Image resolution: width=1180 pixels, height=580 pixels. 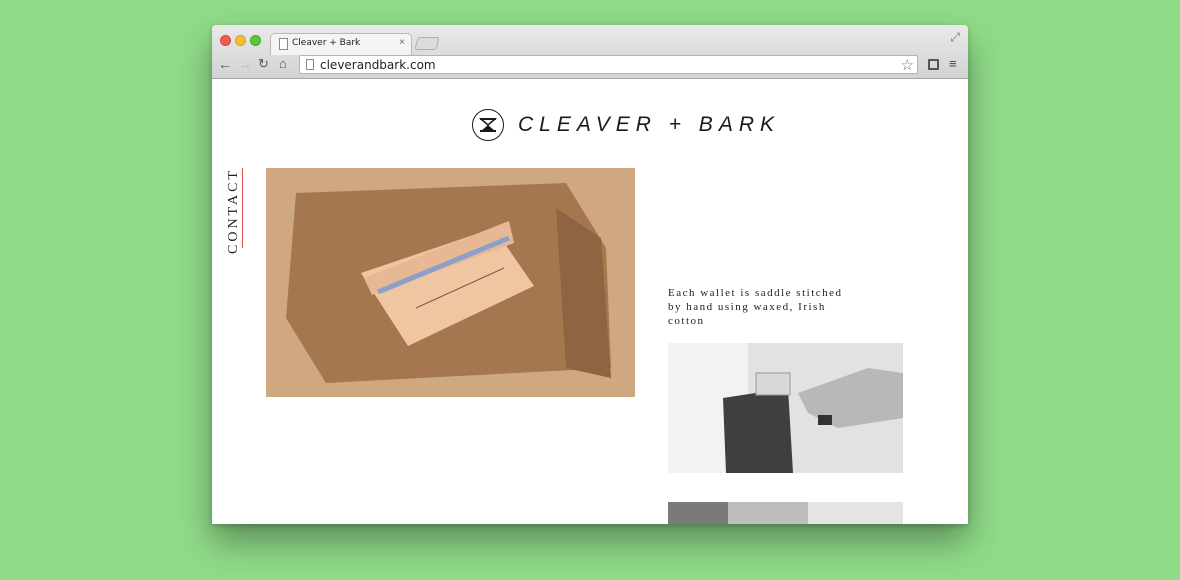 What do you see at coordinates (608, 64) in the screenshot?
I see `address-bar: cleverandbark.com ☆` at bounding box center [608, 64].